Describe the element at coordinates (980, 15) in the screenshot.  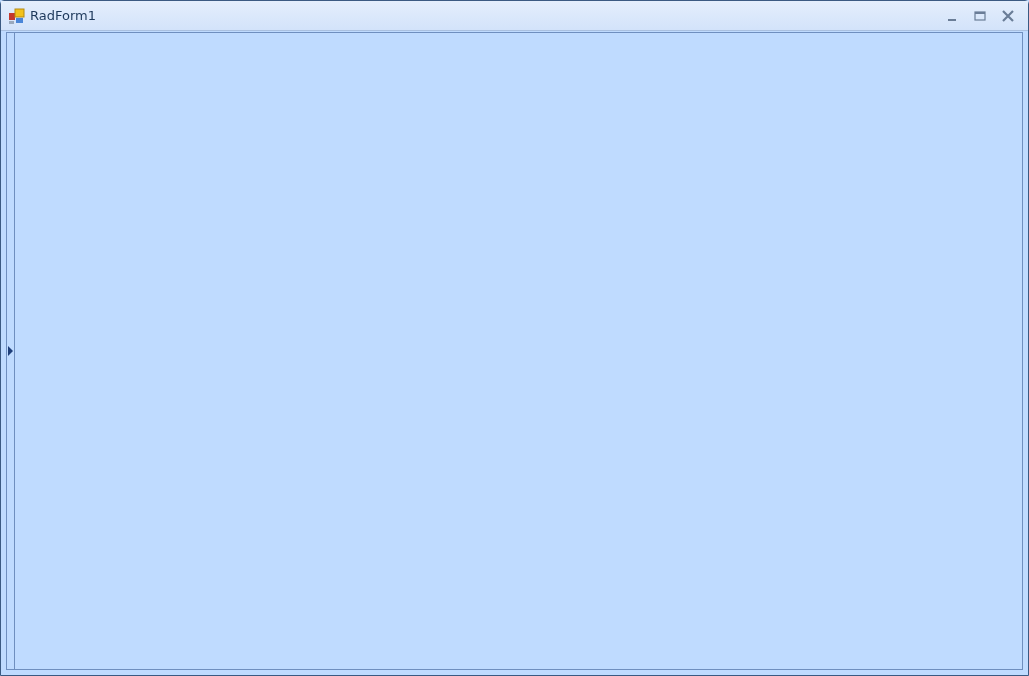
I see `maximize-icon` at that location.